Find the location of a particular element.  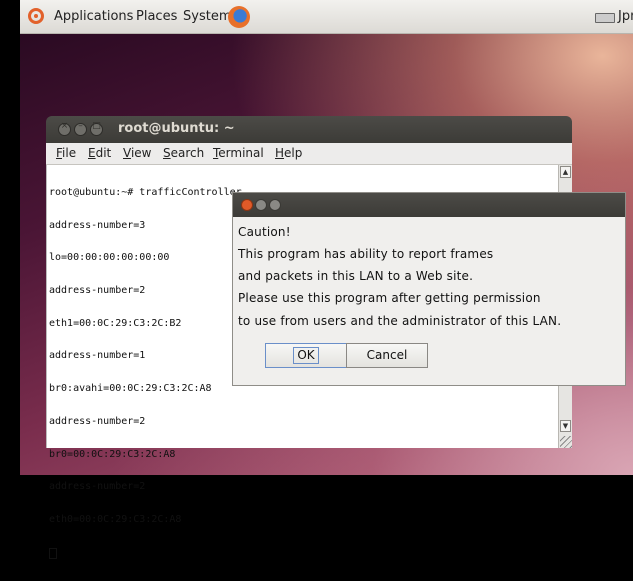

terminal-cursor is located at coordinates (53, 553).